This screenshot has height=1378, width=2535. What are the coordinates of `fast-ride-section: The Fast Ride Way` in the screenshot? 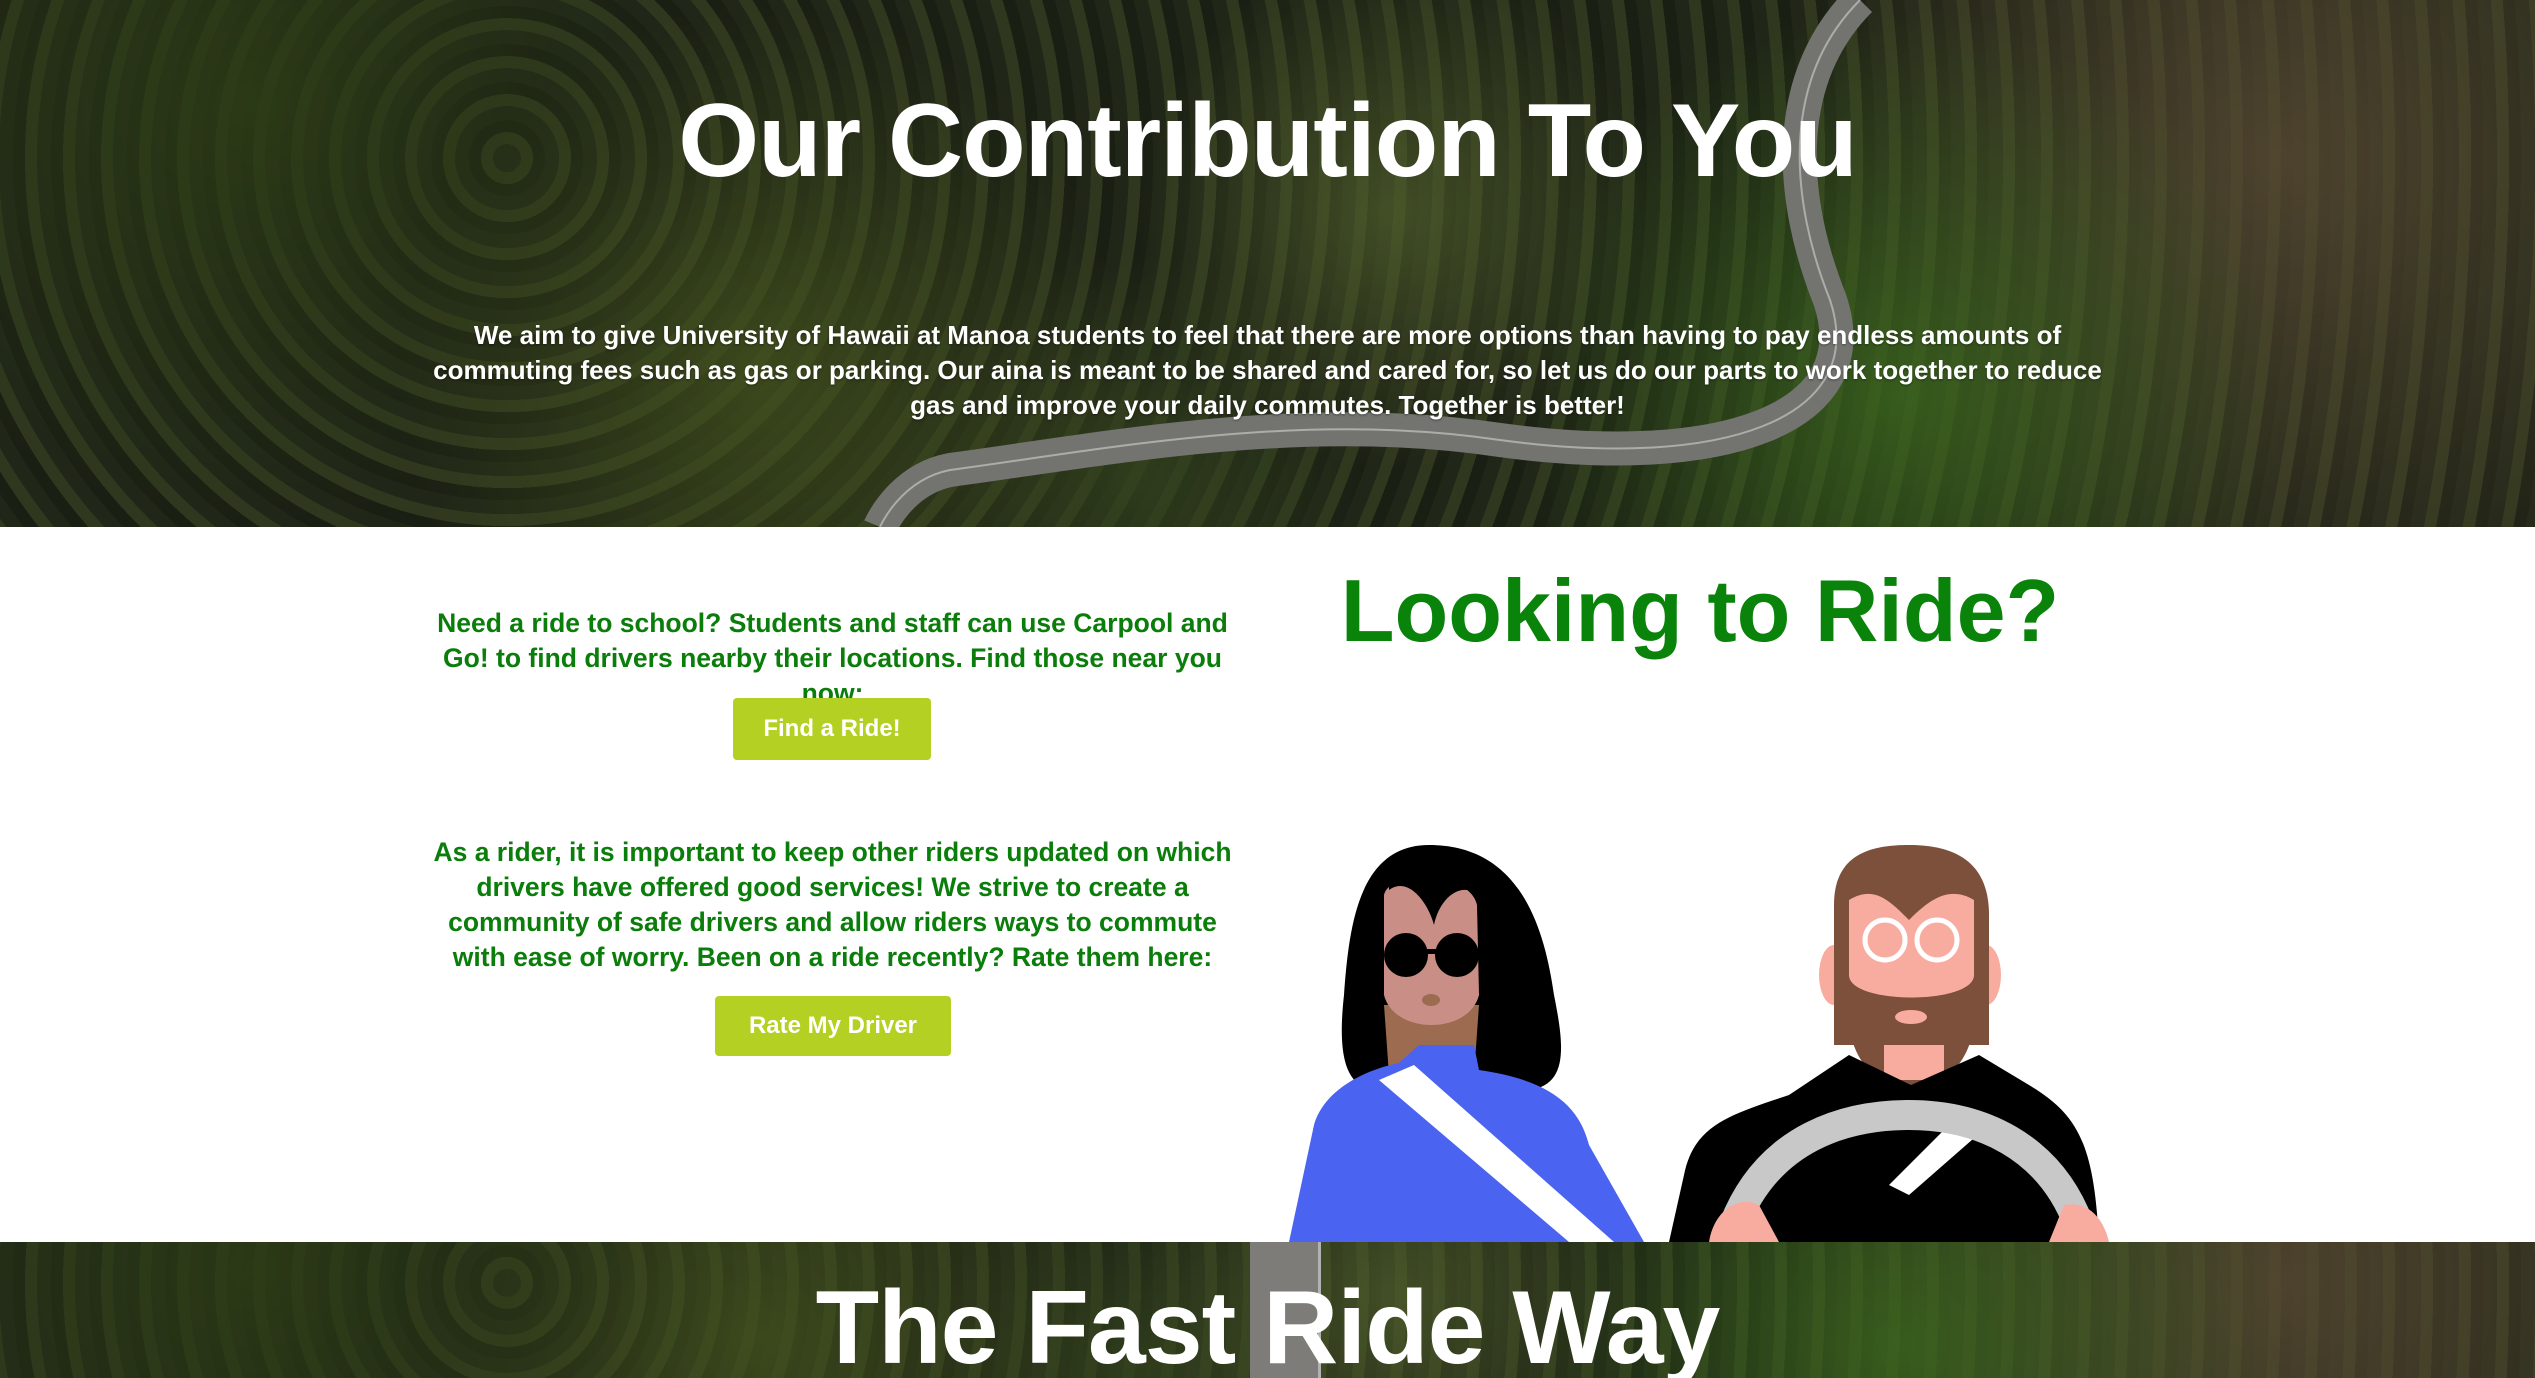 It's located at (1267, 1310).